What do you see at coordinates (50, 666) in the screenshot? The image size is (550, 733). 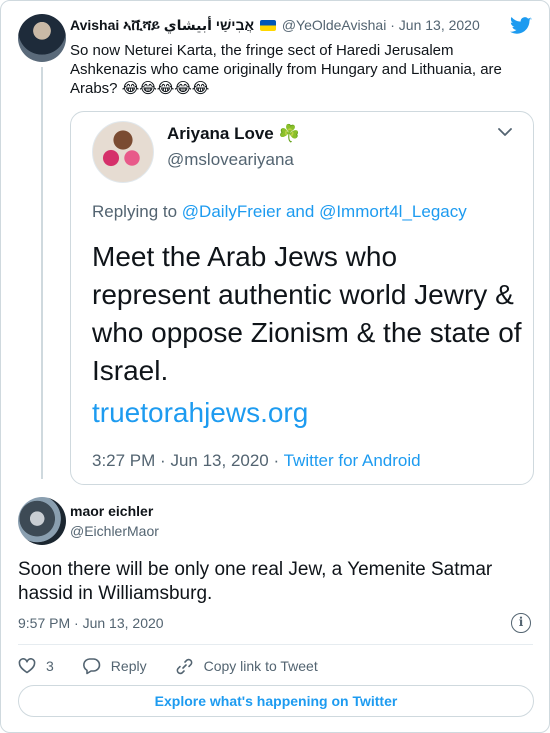 I see `like-count: 3` at bounding box center [50, 666].